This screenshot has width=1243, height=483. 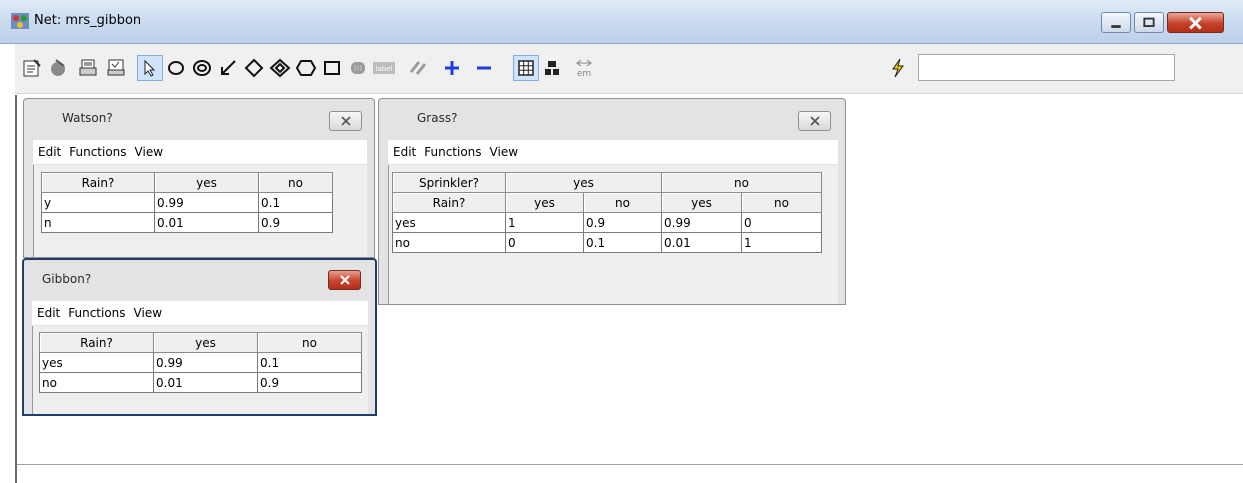 I want to click on maximize-button, so click(x=1149, y=22).